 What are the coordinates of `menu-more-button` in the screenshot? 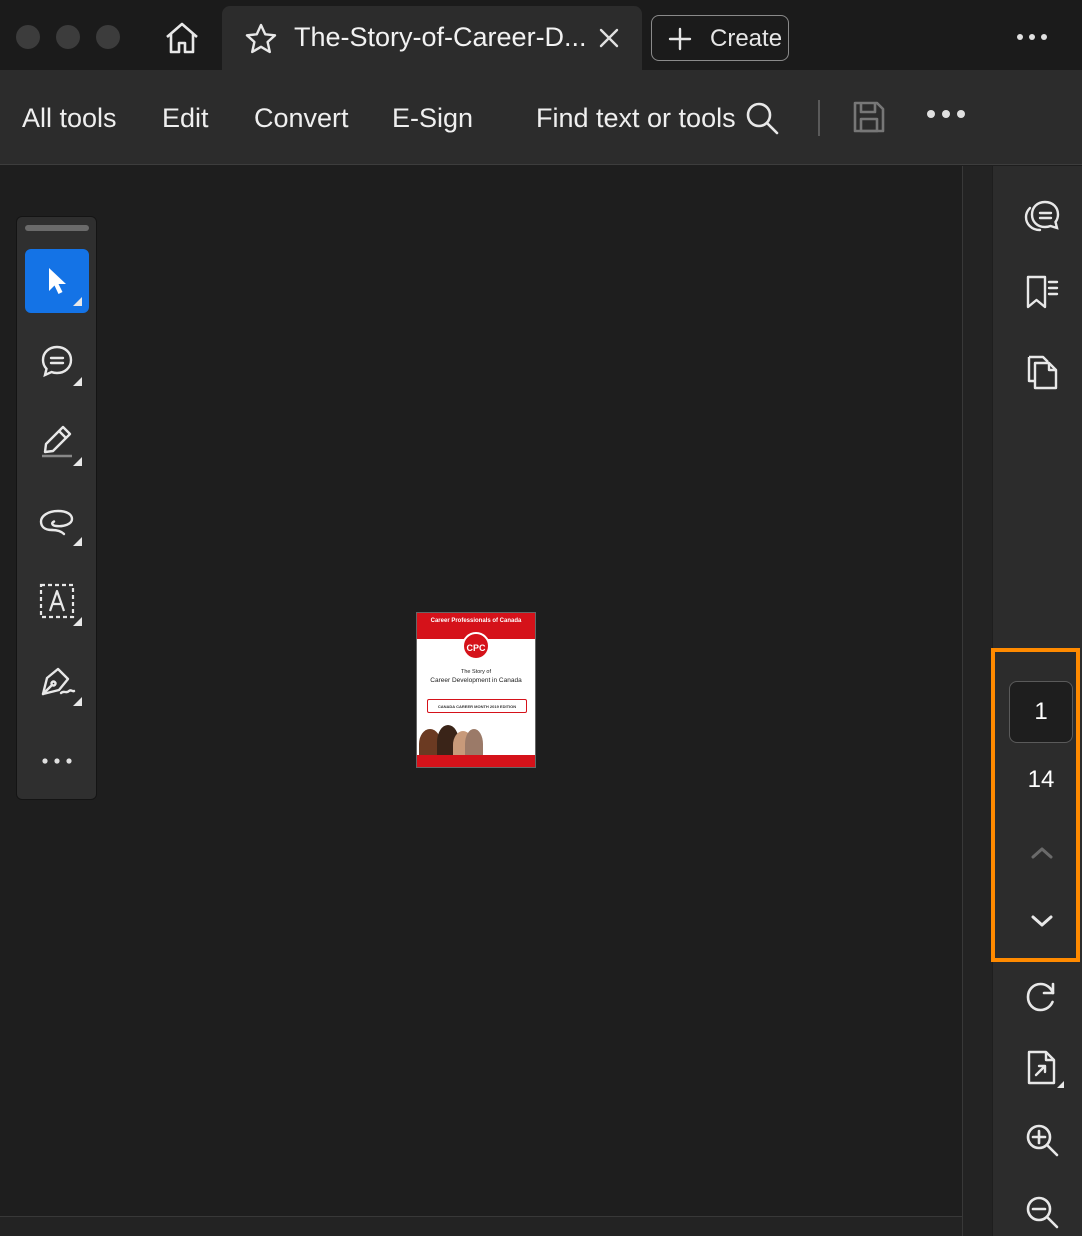 It's located at (946, 115).